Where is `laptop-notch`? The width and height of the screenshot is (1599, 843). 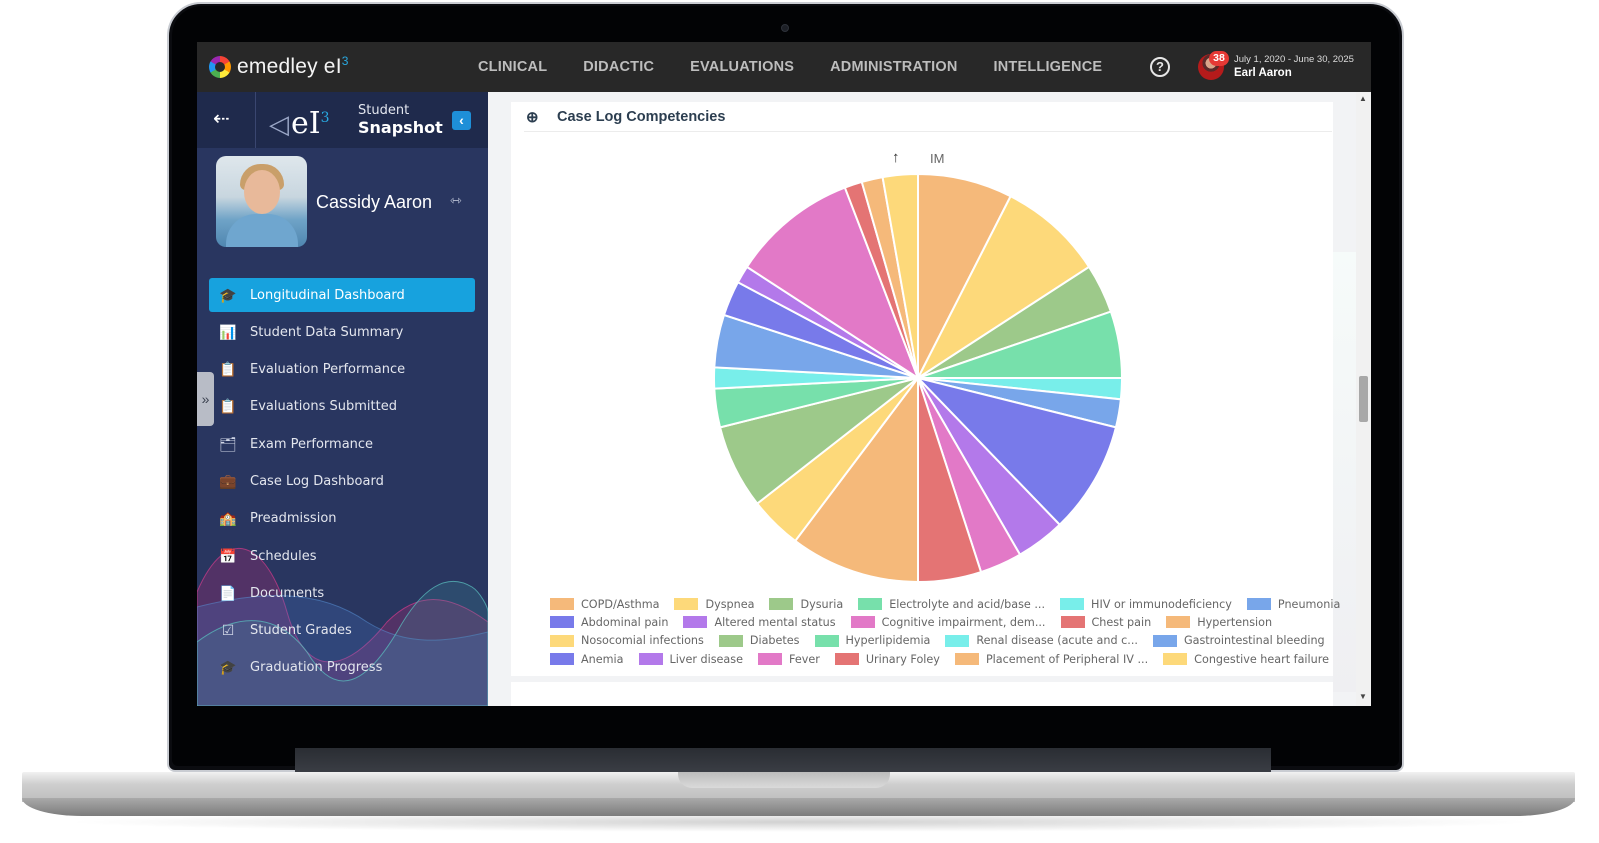
laptop-notch is located at coordinates (784, 780).